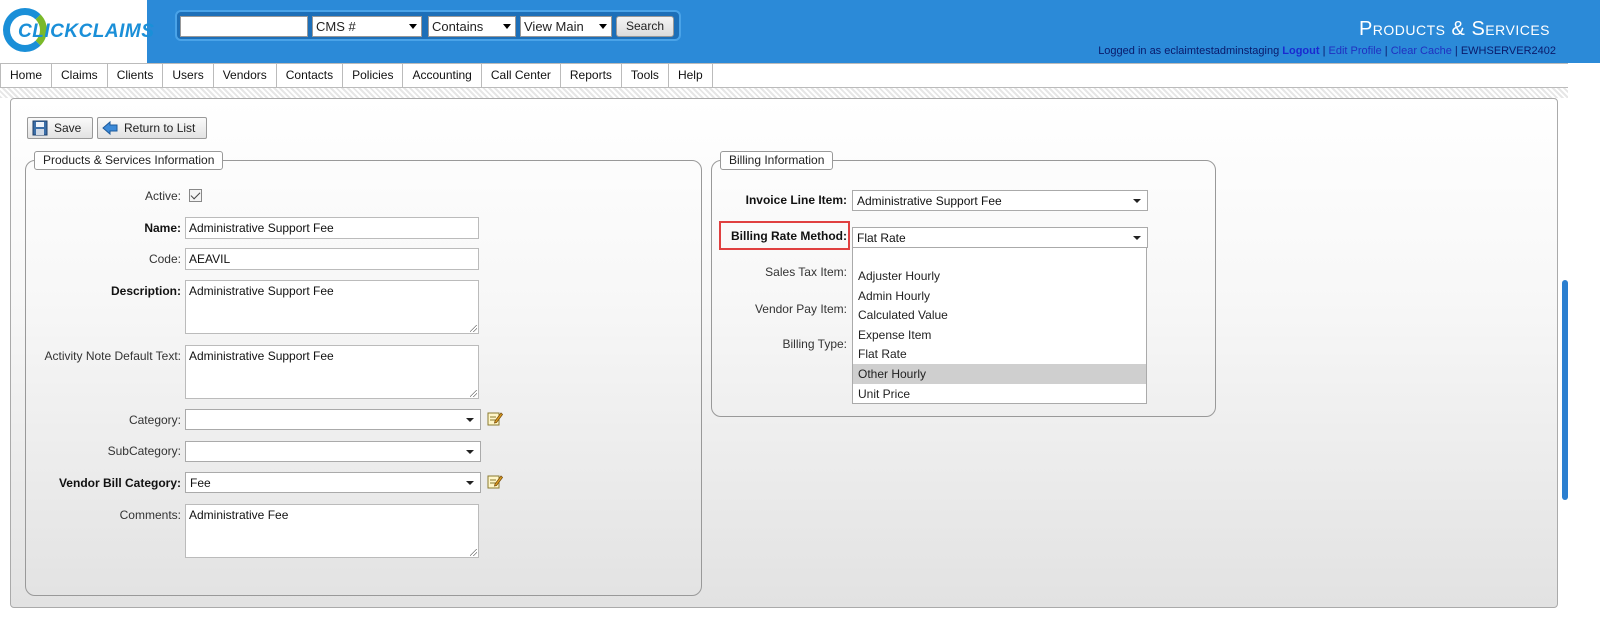  What do you see at coordinates (881, 238) in the screenshot?
I see `billing-rate-method-value: Flat Rate` at bounding box center [881, 238].